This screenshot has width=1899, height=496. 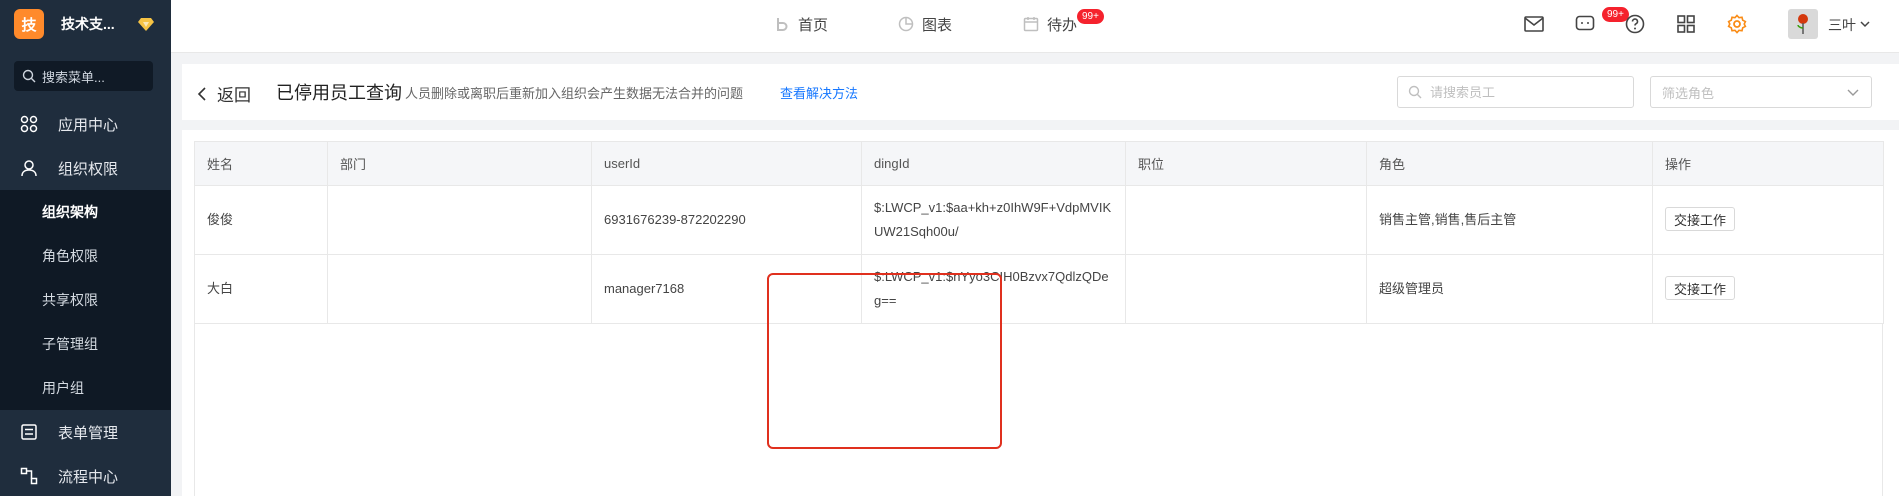 What do you see at coordinates (1031, 24) in the screenshot?
I see `calendar-icon` at bounding box center [1031, 24].